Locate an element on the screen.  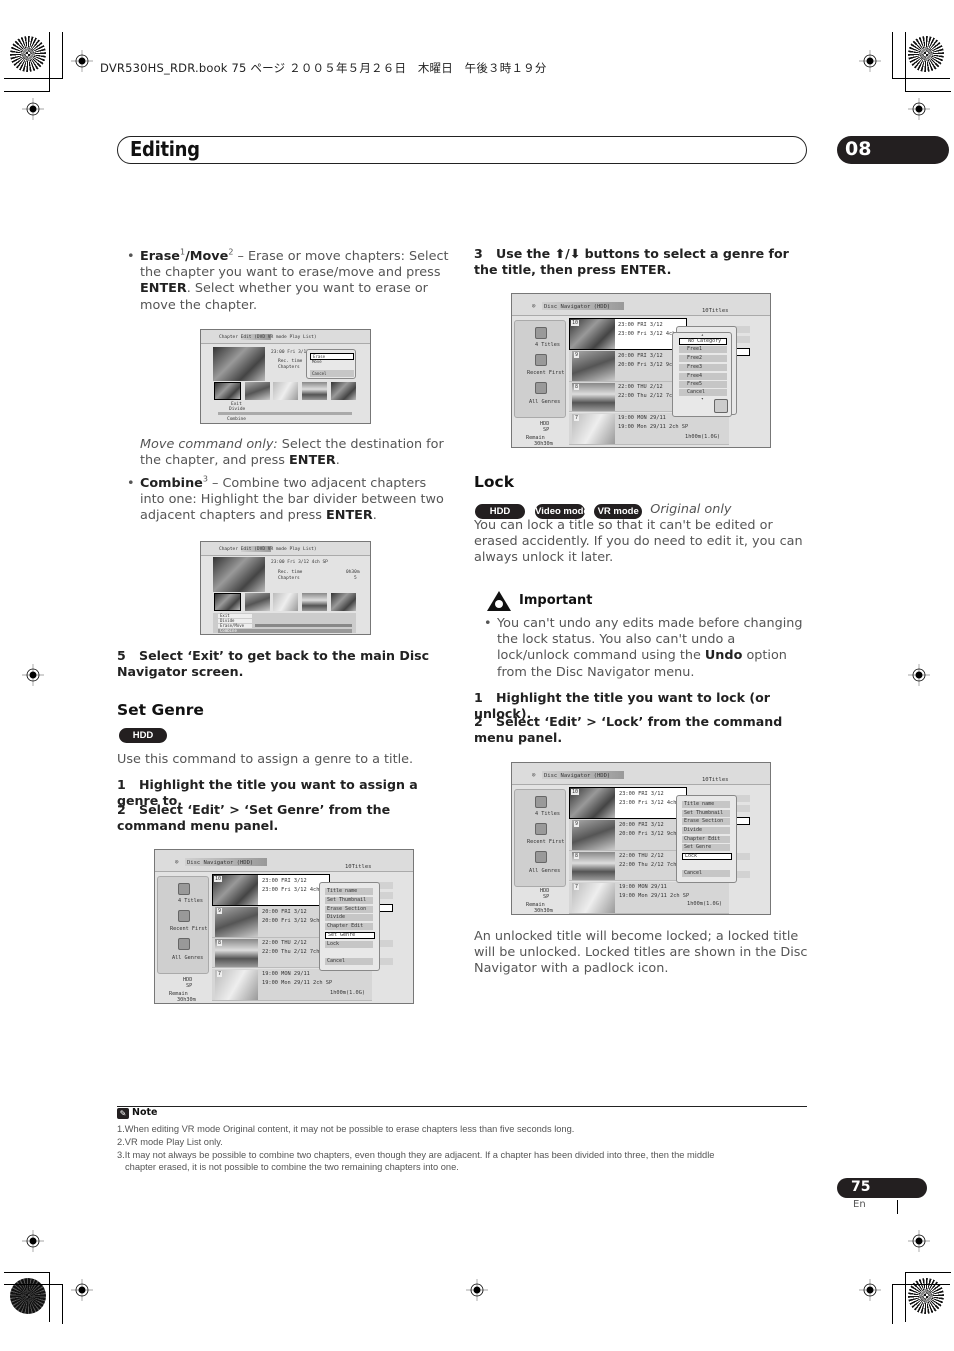
combine-label: Combine is located at coordinates (171, 483).